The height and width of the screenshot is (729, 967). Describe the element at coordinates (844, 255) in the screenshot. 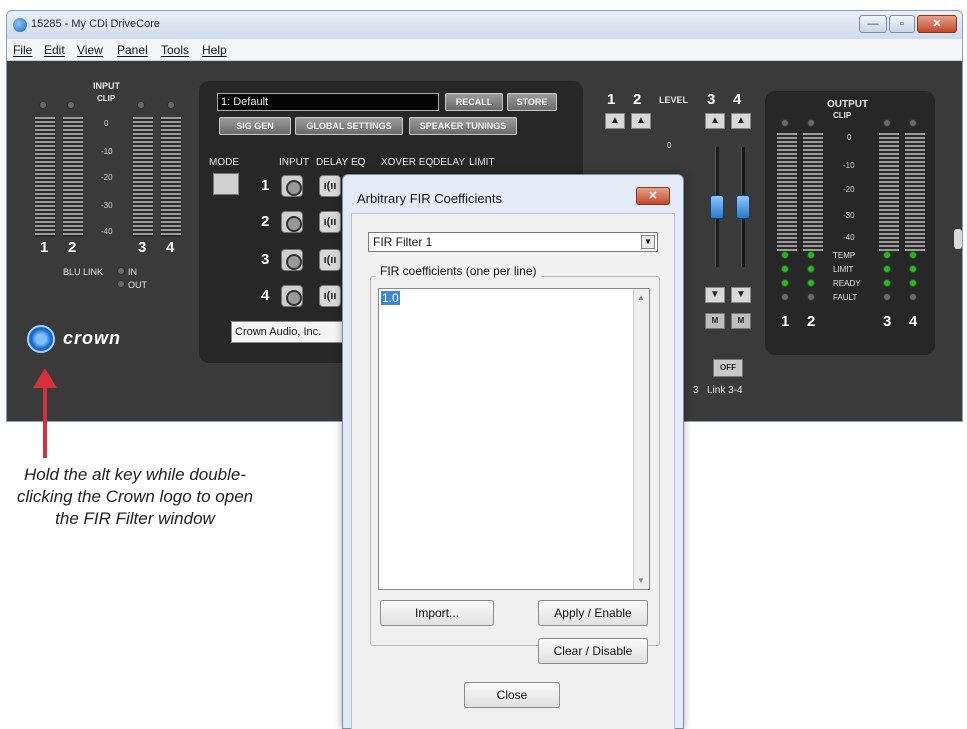

I see `temp-label: TEMP` at that location.